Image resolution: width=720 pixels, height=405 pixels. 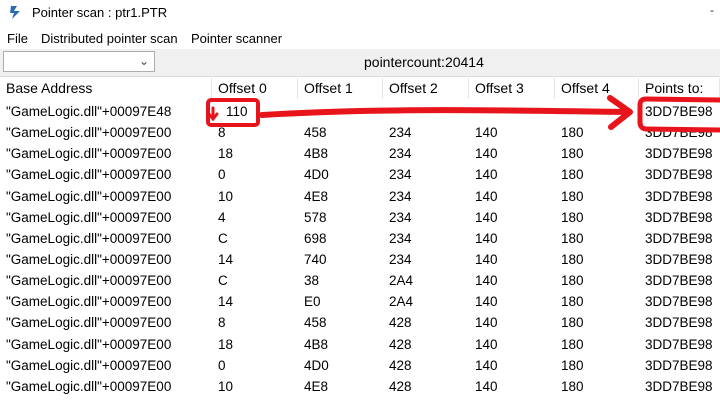 What do you see at coordinates (679, 88) in the screenshot?
I see `column-points-to: Points to:` at bounding box center [679, 88].